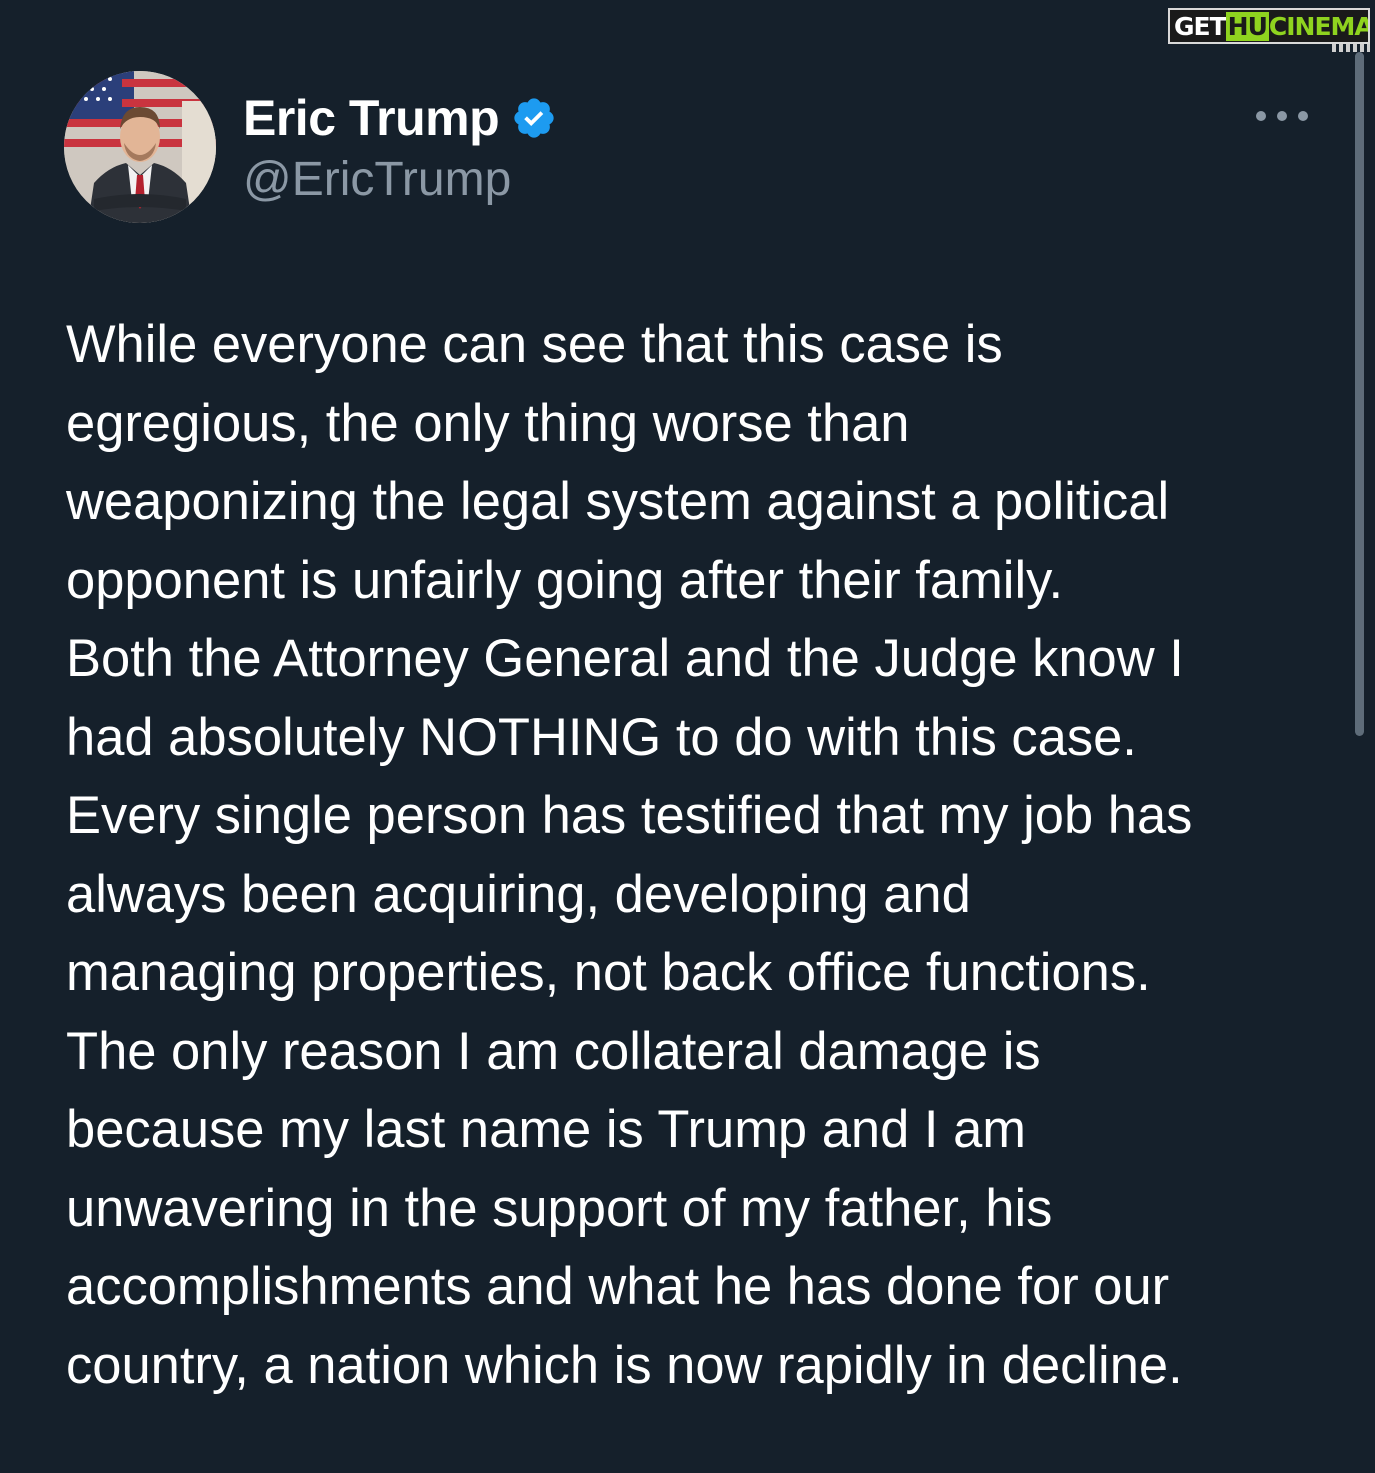 This screenshot has height=1473, width=1375. What do you see at coordinates (377, 179) in the screenshot?
I see `author-handle: @EricTrump` at bounding box center [377, 179].